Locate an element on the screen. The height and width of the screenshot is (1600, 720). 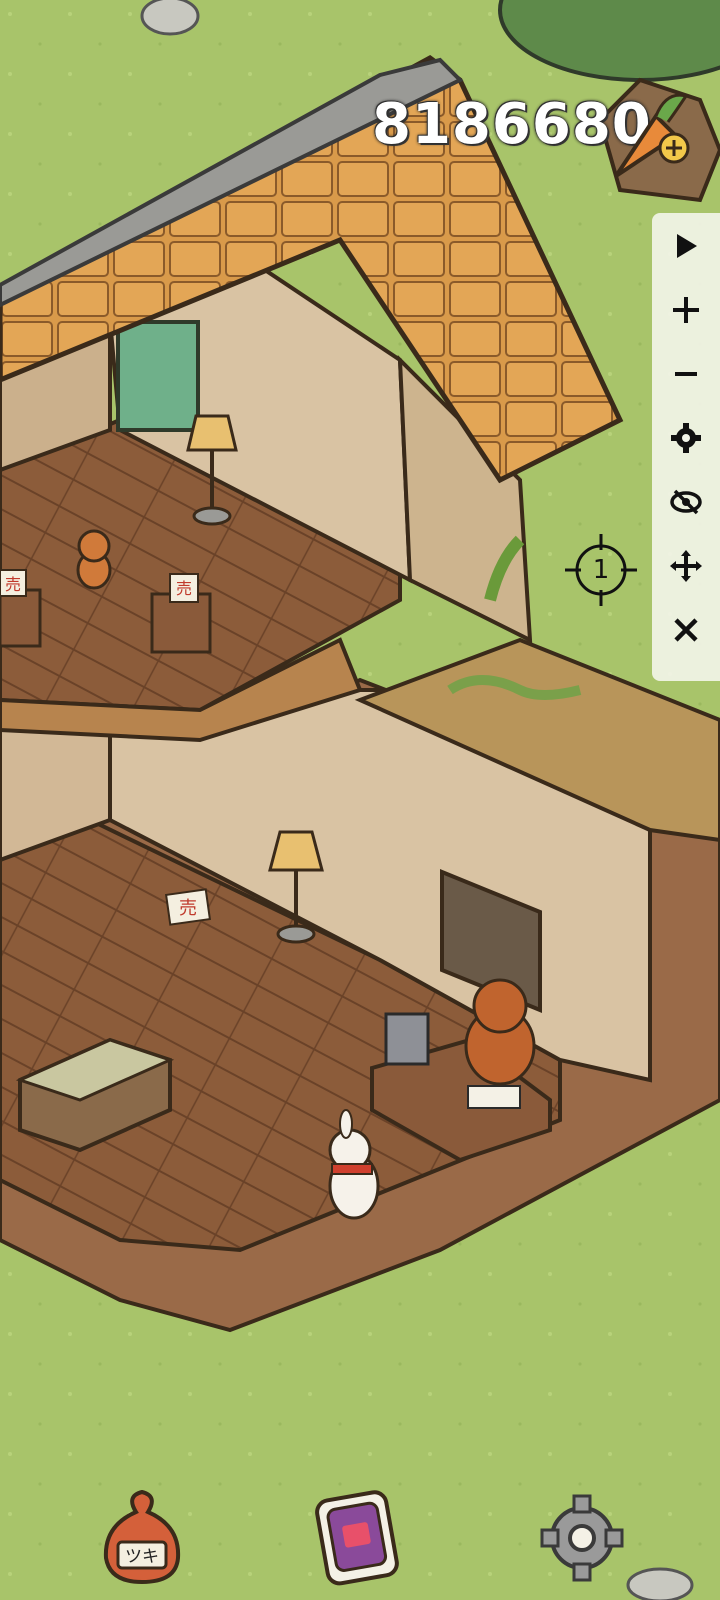
zoom-out-icon is located at coordinates (686, 374).